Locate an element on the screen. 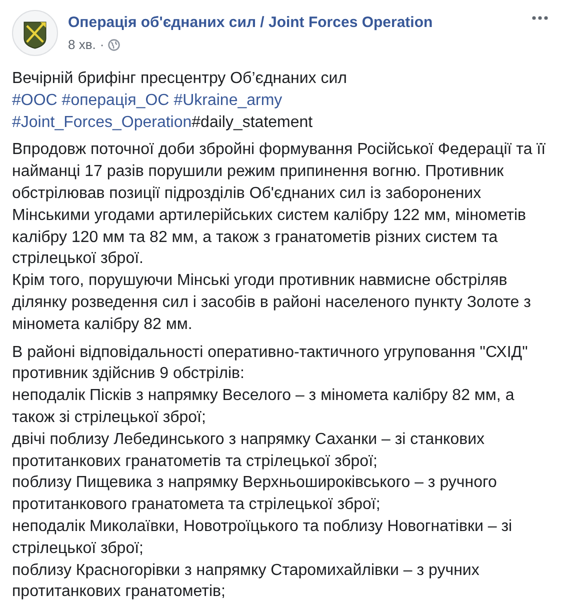 The image size is (570, 609). post-text: Крім того, порушуючи Мінські угоди противник навмисне обстріляв ділянку розведення сил і засобів в районі населеного пункту Золоте з міномета калібру 82 мм. is located at coordinates (272, 303).